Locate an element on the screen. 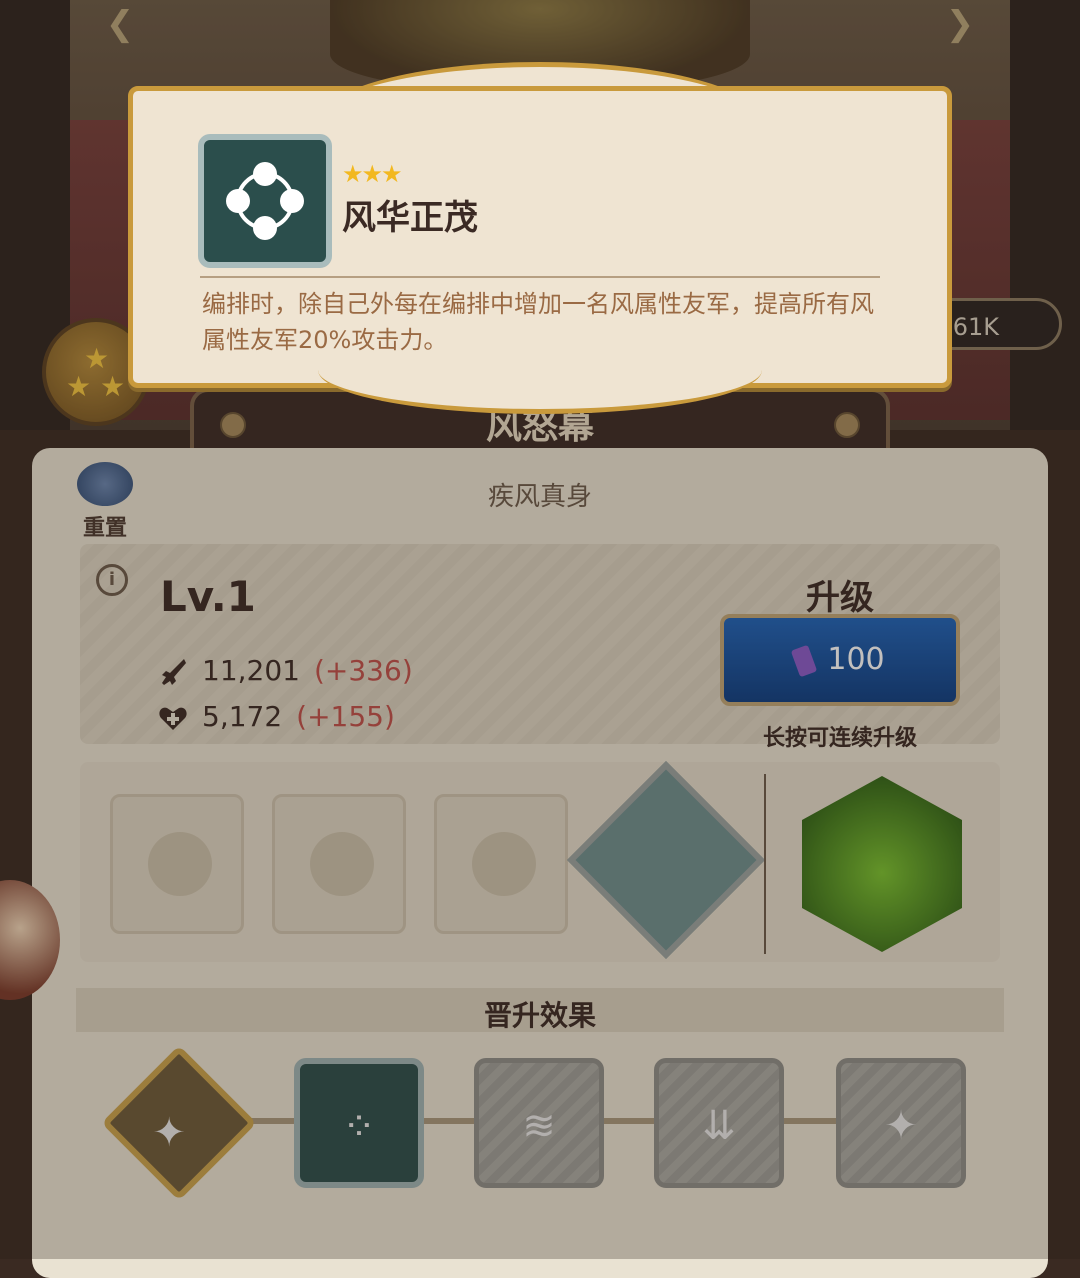 The height and width of the screenshot is (1278, 1080). skill-four-dots-icon is located at coordinates (265, 201).